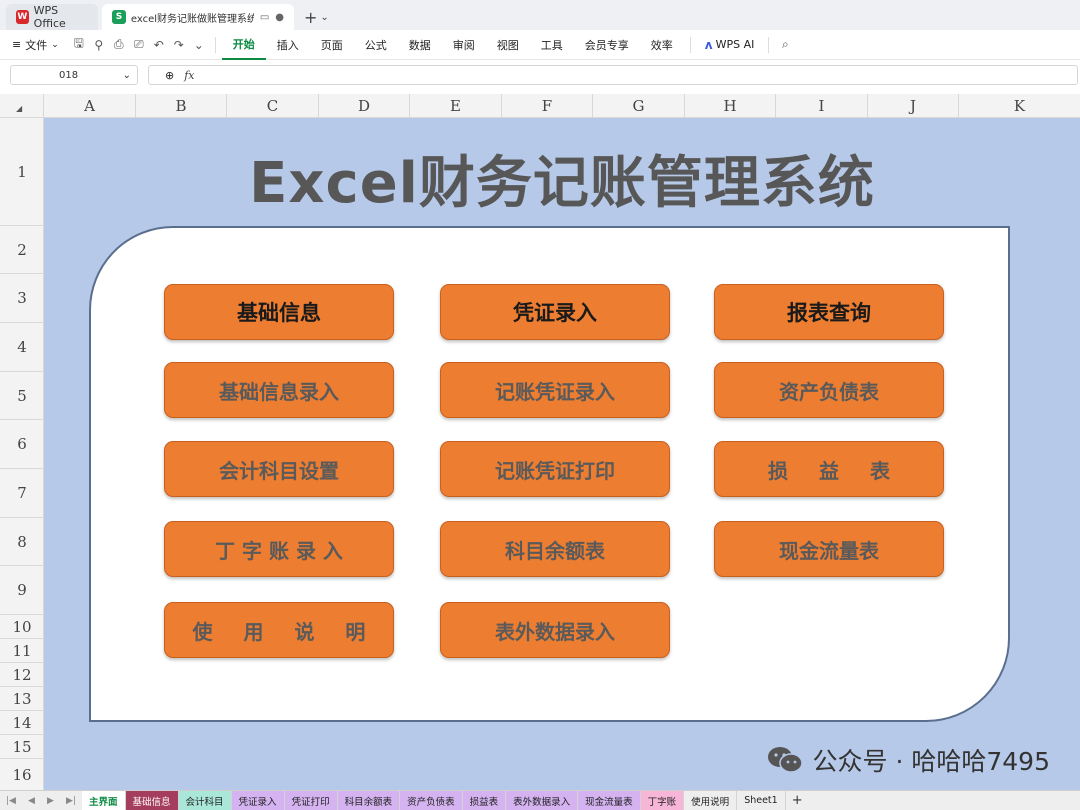 The image size is (1080, 810). Describe the element at coordinates (785, 760) in the screenshot. I see `wechat-icon` at that location.